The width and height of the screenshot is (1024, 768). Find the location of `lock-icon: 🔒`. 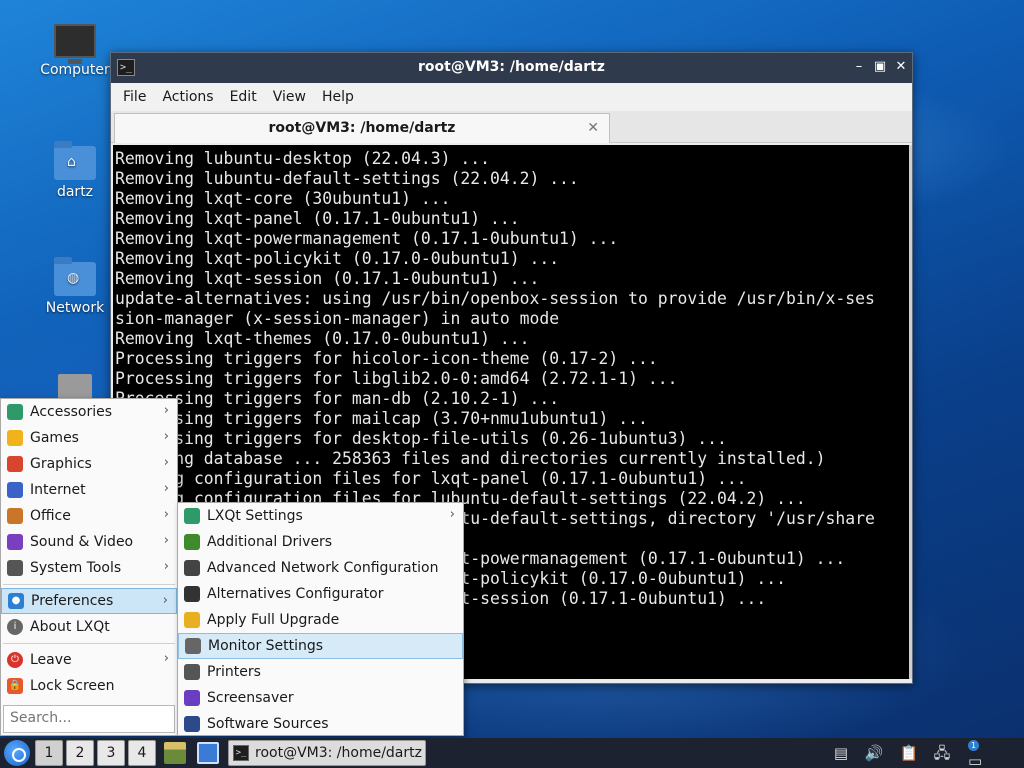

lock-icon: 🔒 is located at coordinates (15, 686).